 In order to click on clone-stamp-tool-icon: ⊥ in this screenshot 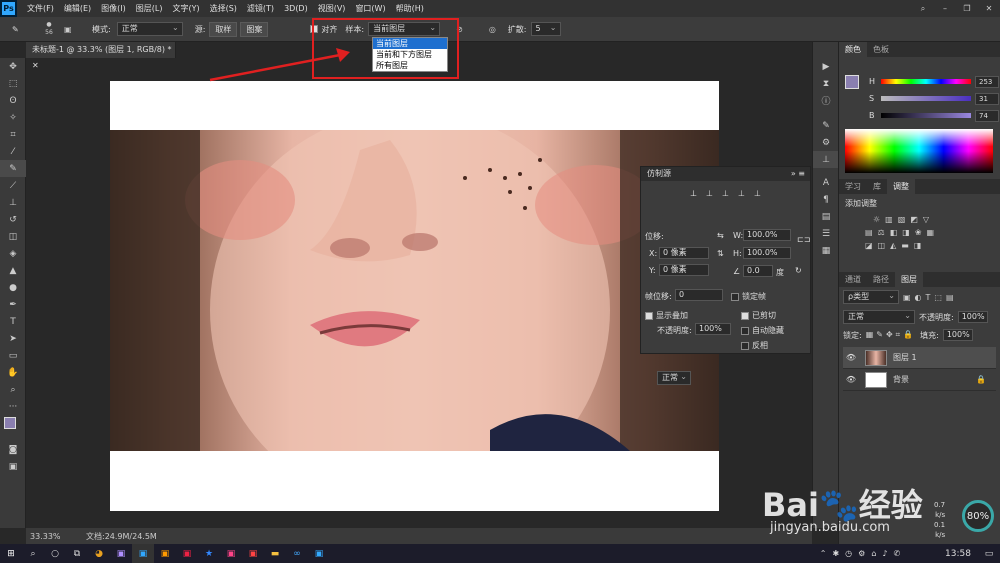, I will do `click(13, 202)`.